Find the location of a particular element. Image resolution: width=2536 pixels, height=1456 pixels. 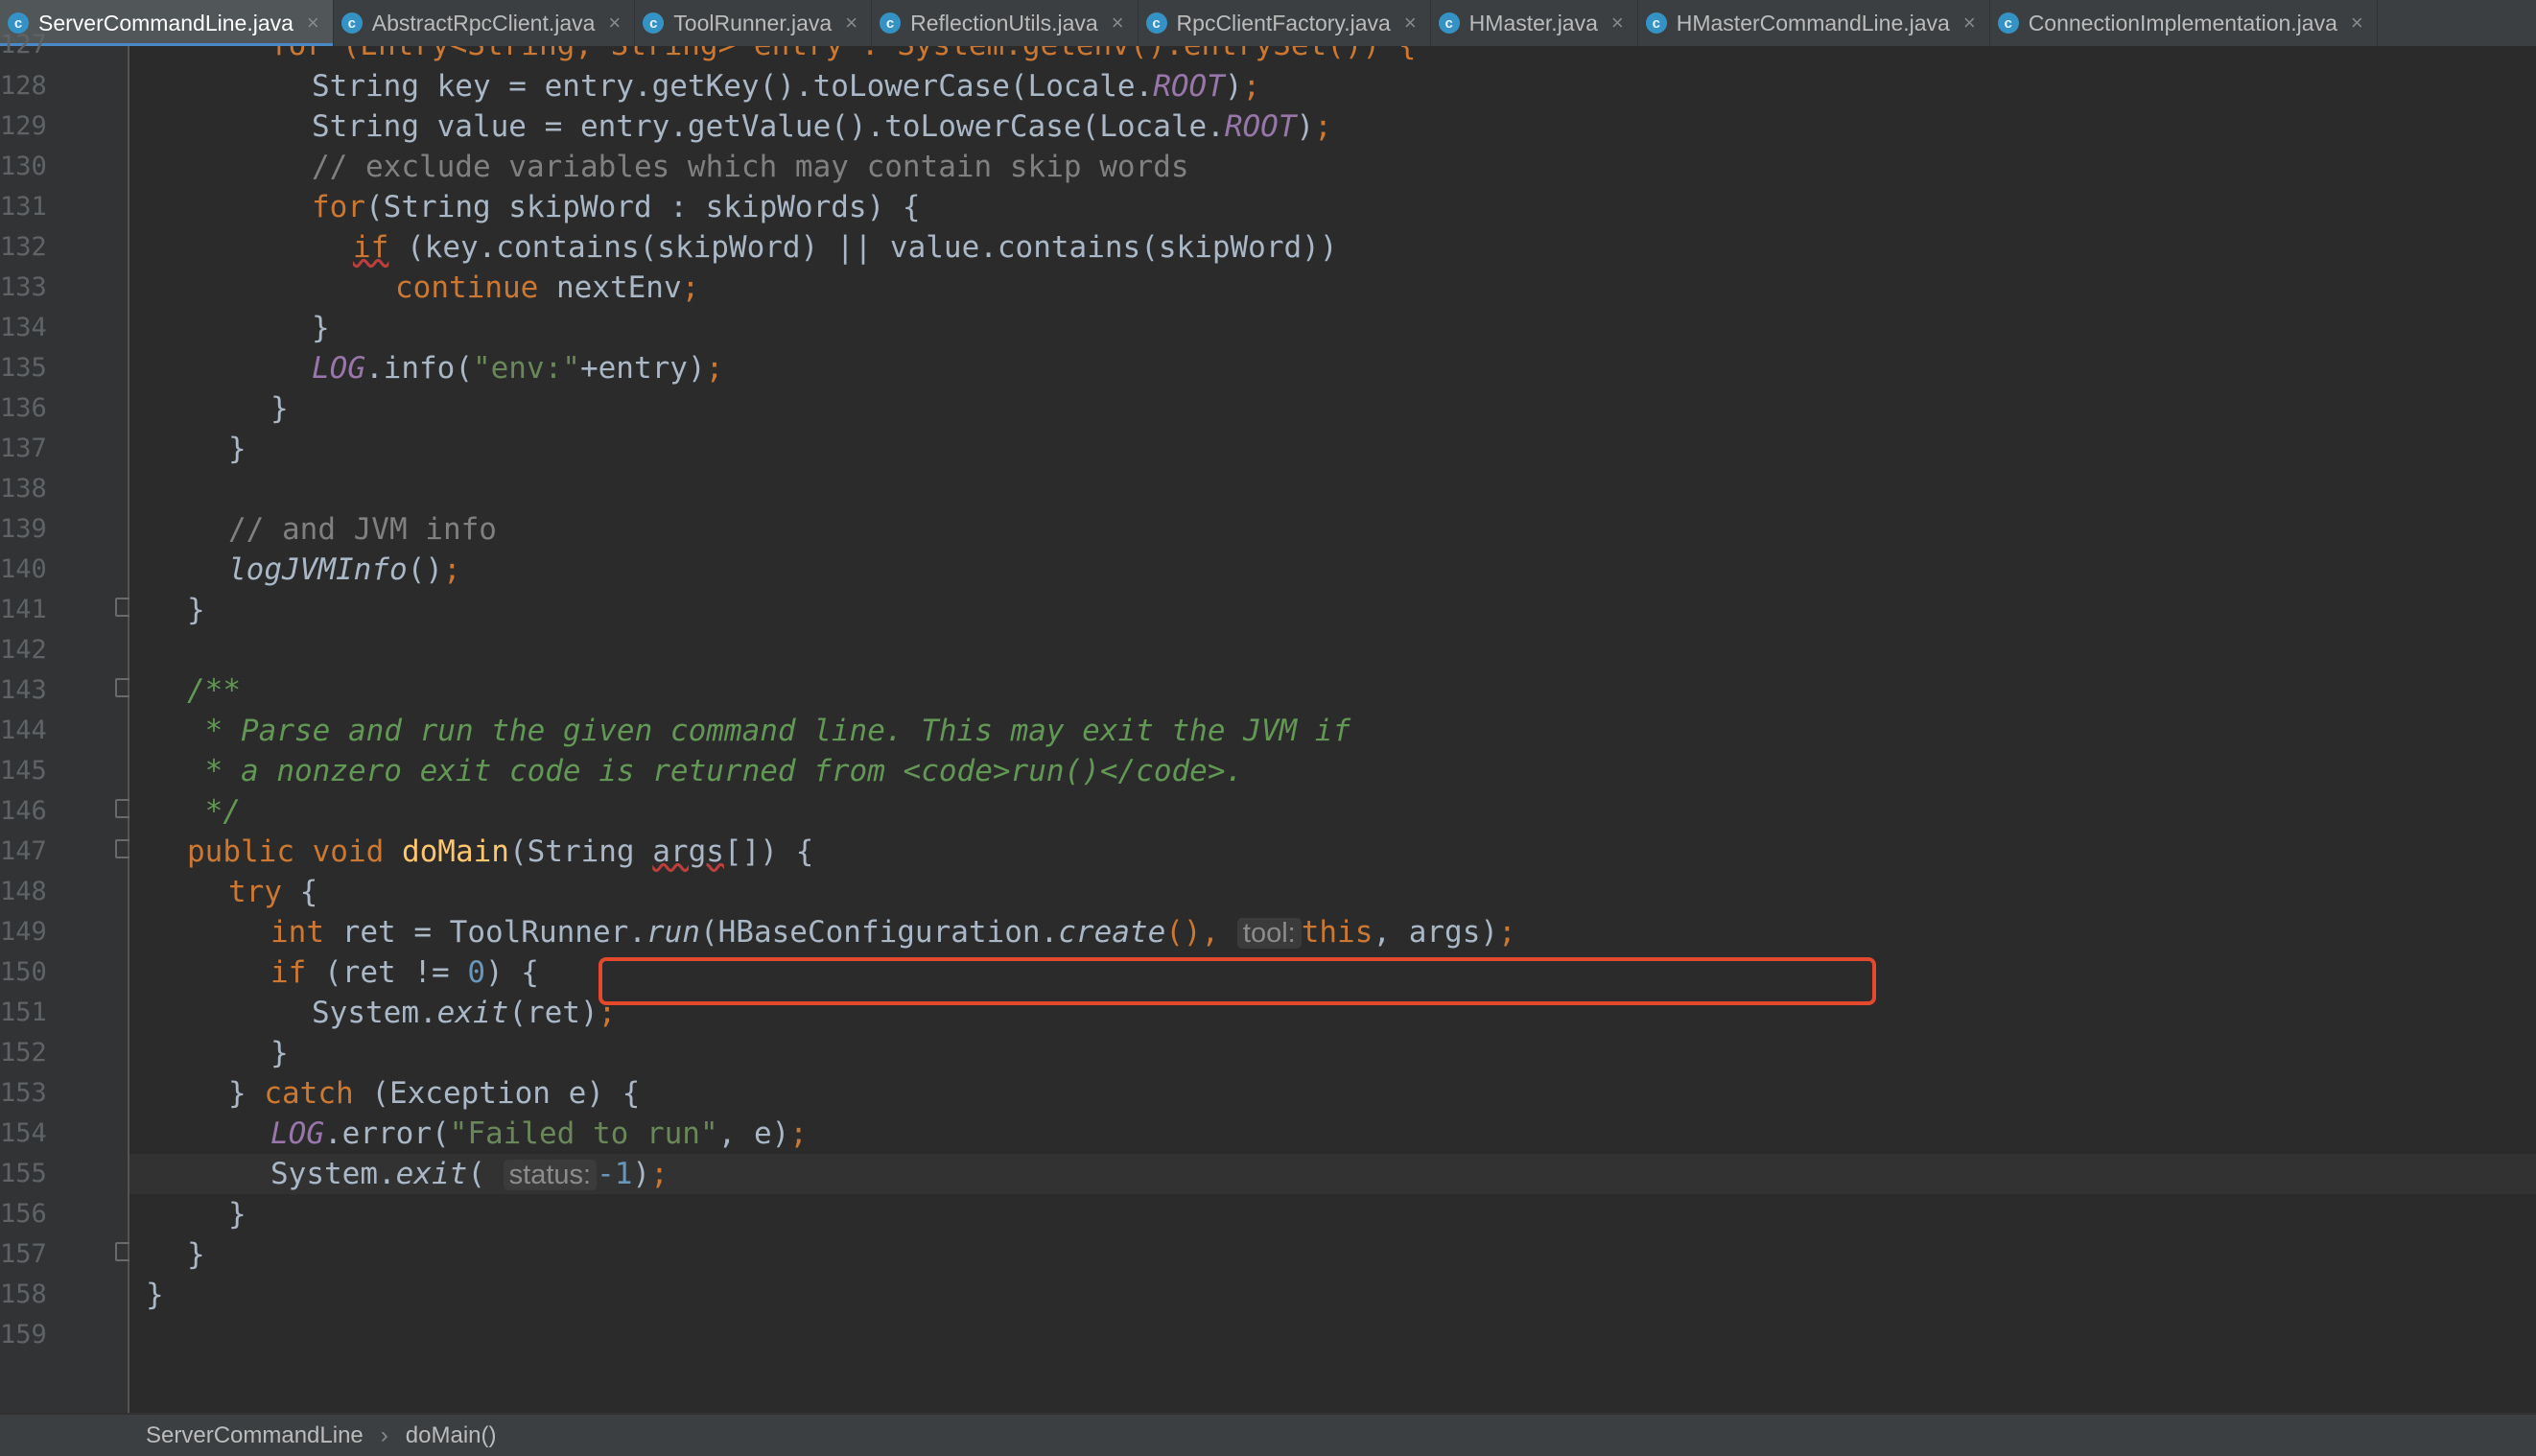

line-number: 129 is located at coordinates (23, 126).